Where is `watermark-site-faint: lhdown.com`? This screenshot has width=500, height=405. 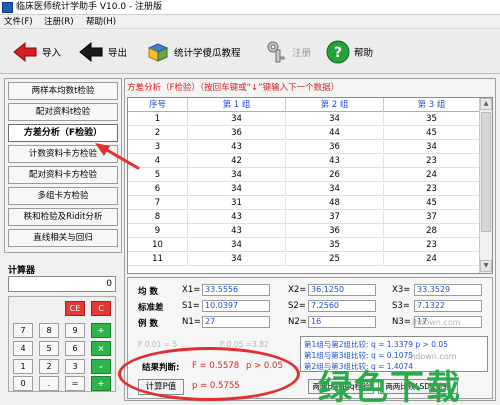 watermark-site-faint: lhdown.com is located at coordinates (436, 322).